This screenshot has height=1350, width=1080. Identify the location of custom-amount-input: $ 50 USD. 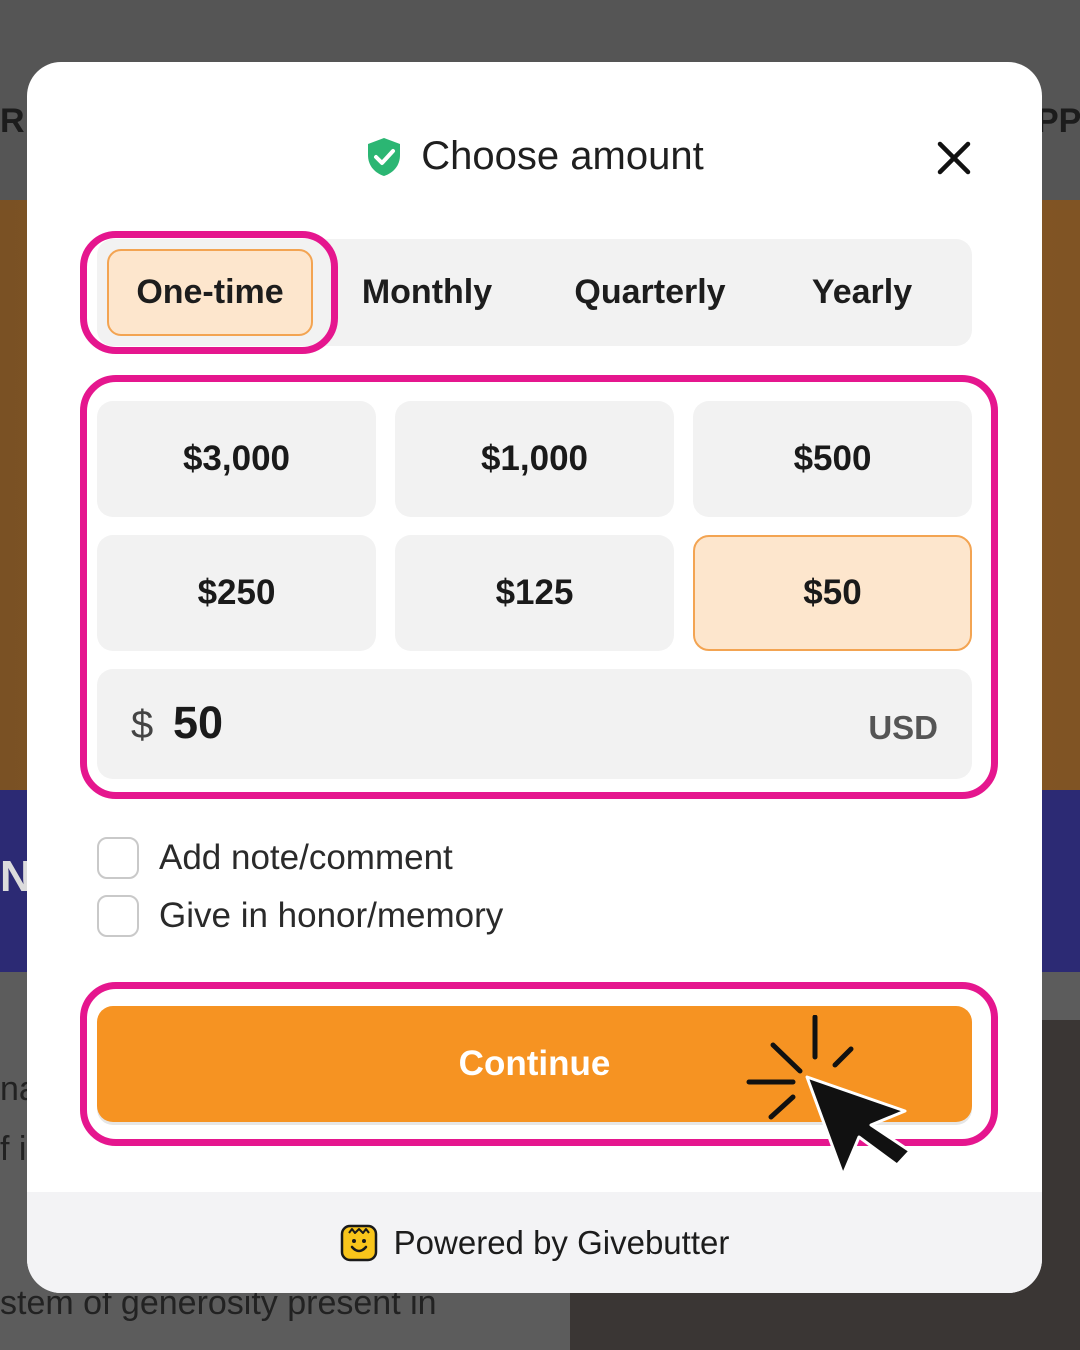
(534, 724).